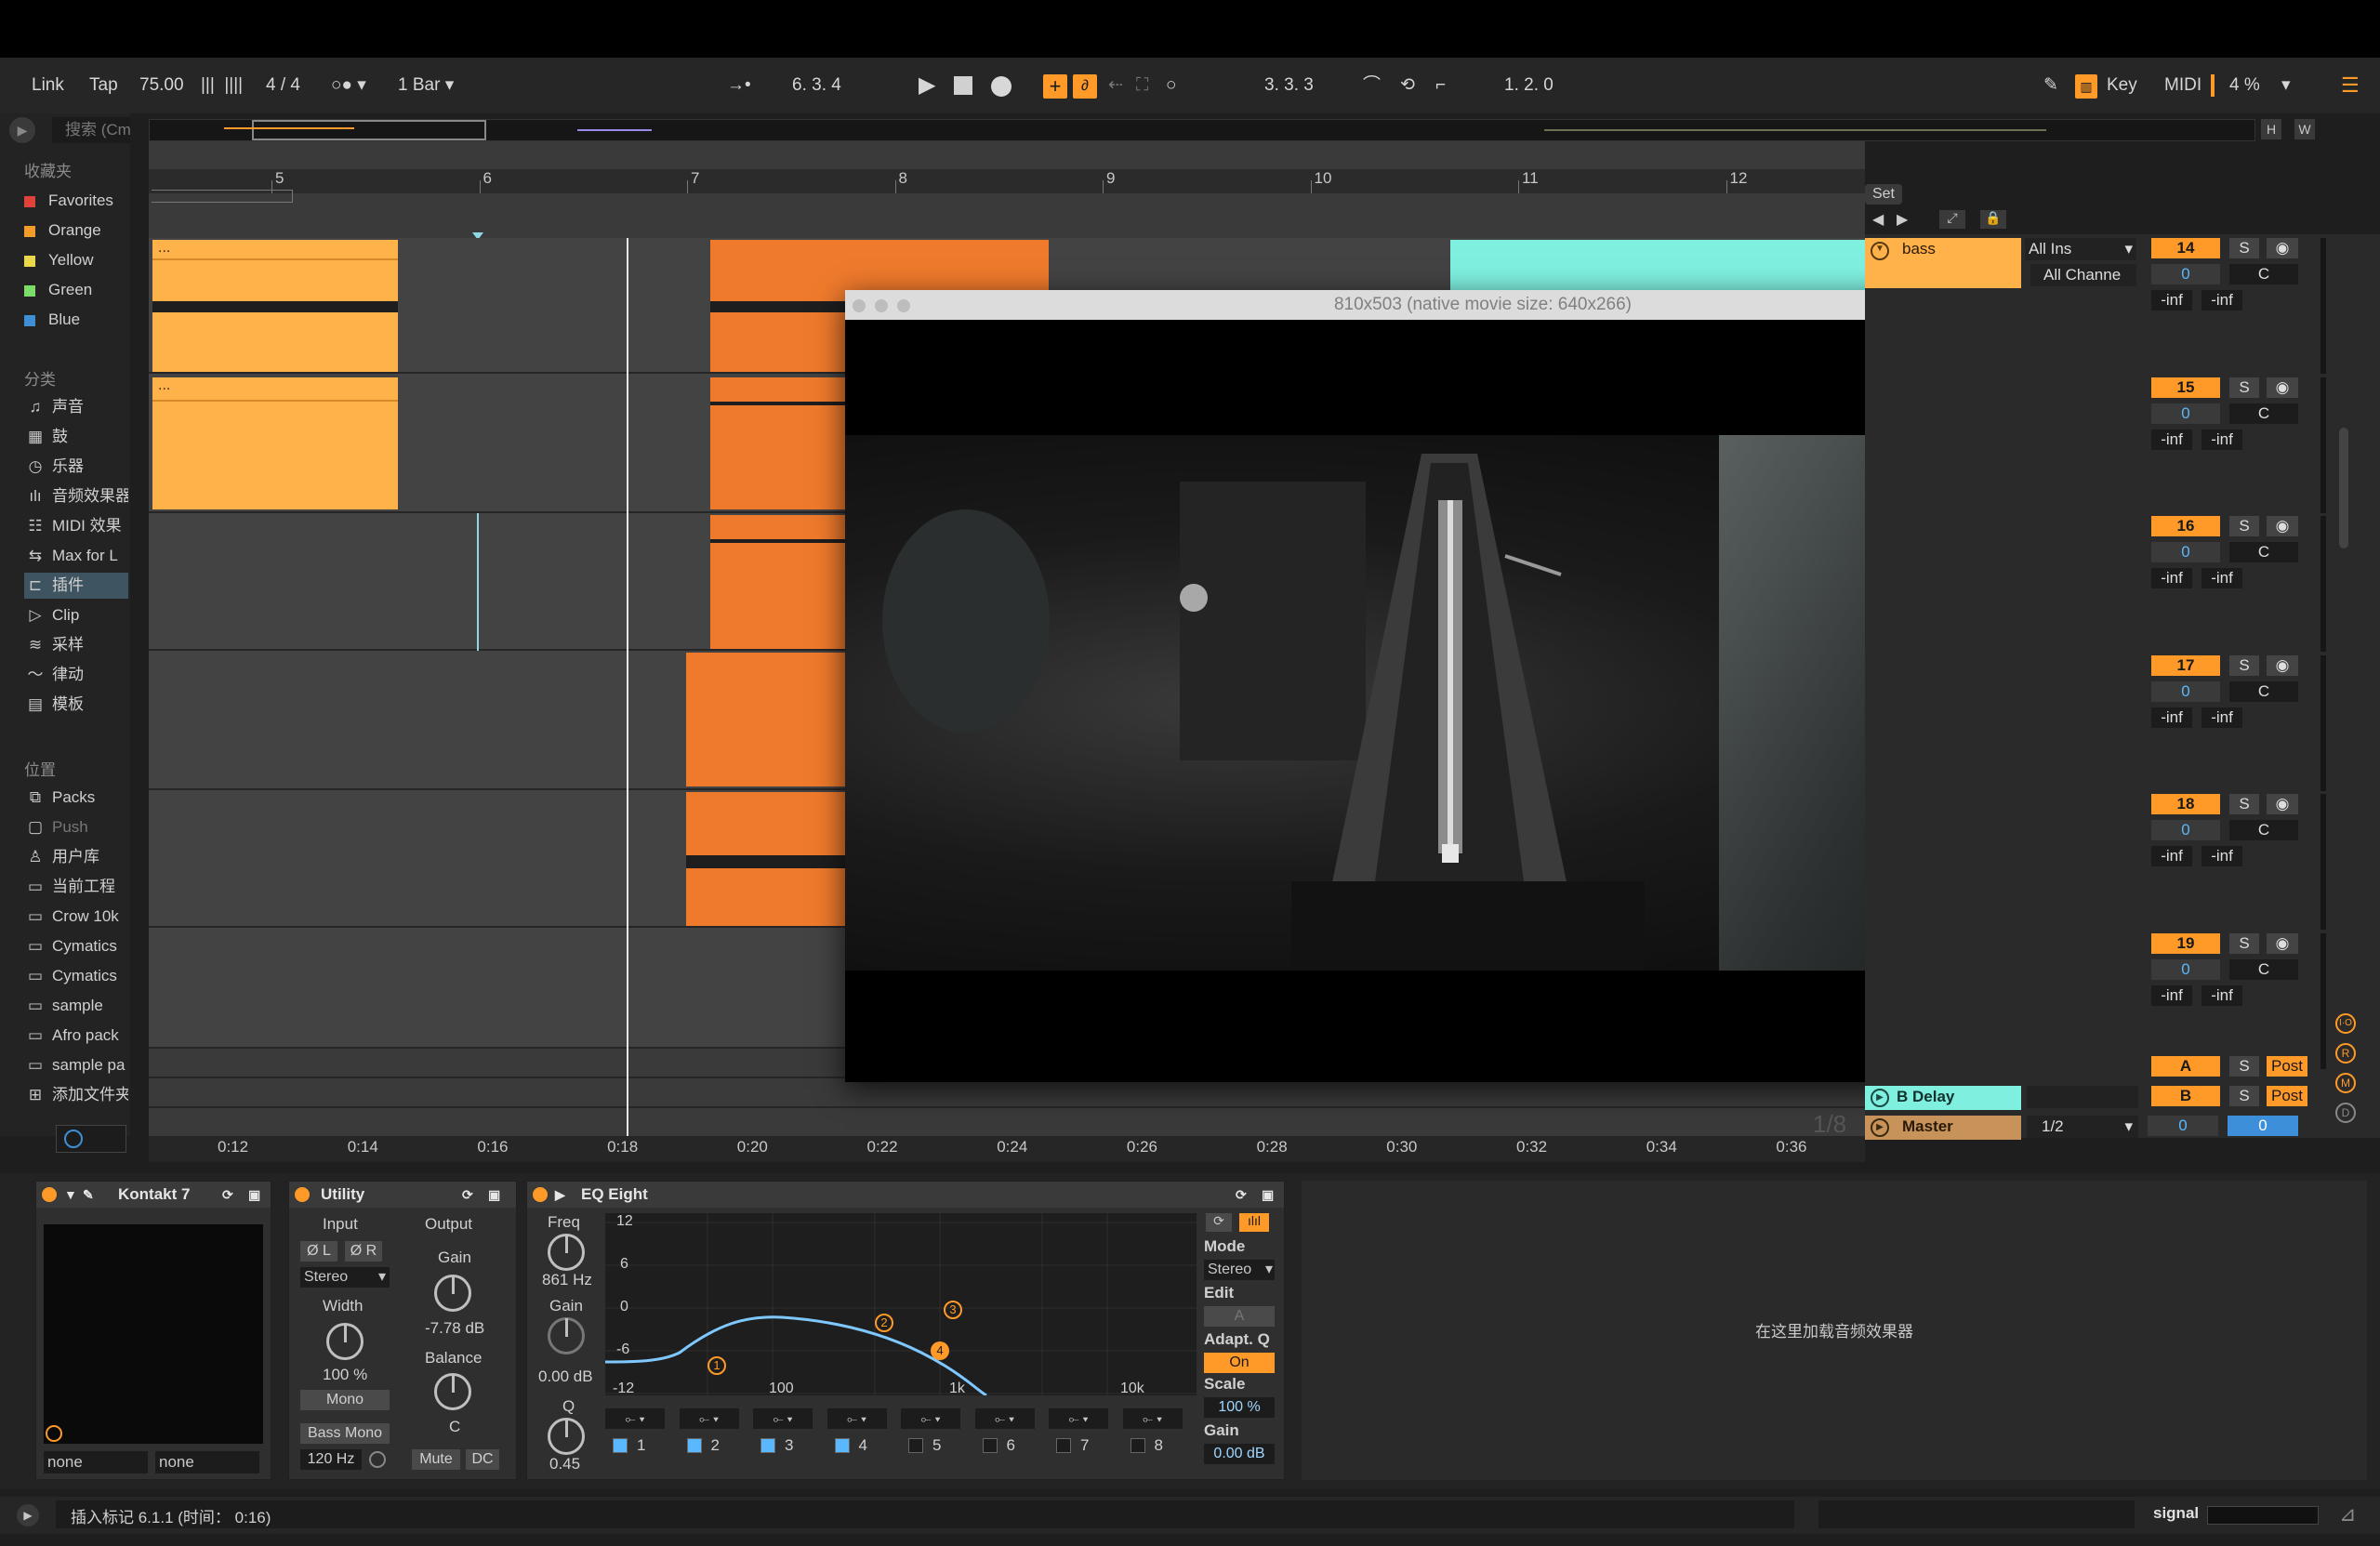 Image resolution: width=2380 pixels, height=1546 pixels. Describe the element at coordinates (2350, 85) in the screenshot. I see `menu-icon: ☰` at that location.